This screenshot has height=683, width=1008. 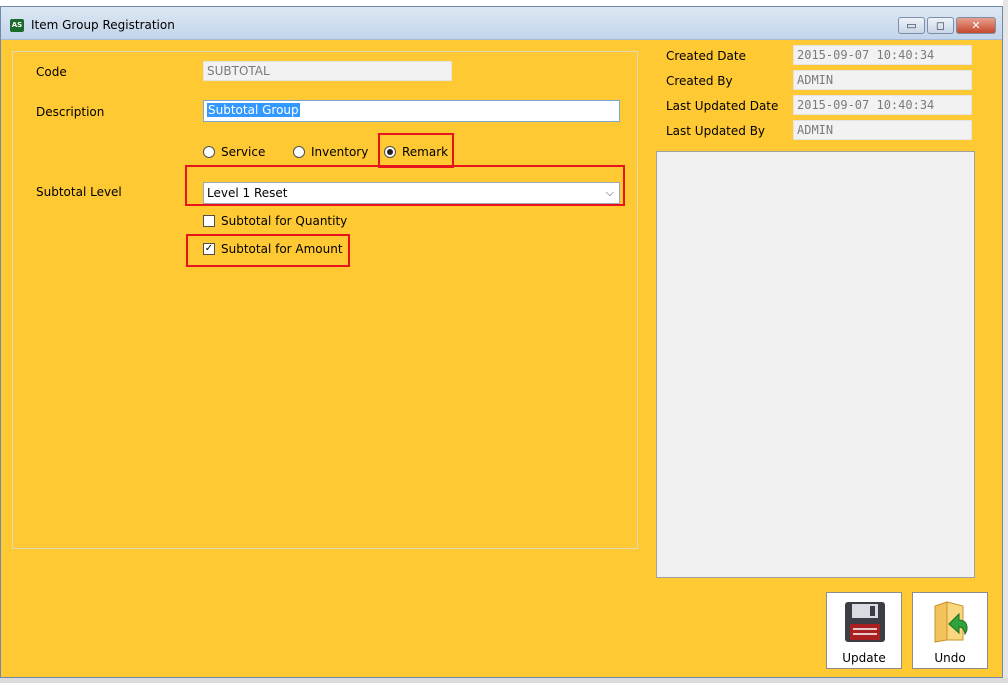 I want to click on undo-button: Undo, so click(x=950, y=630).